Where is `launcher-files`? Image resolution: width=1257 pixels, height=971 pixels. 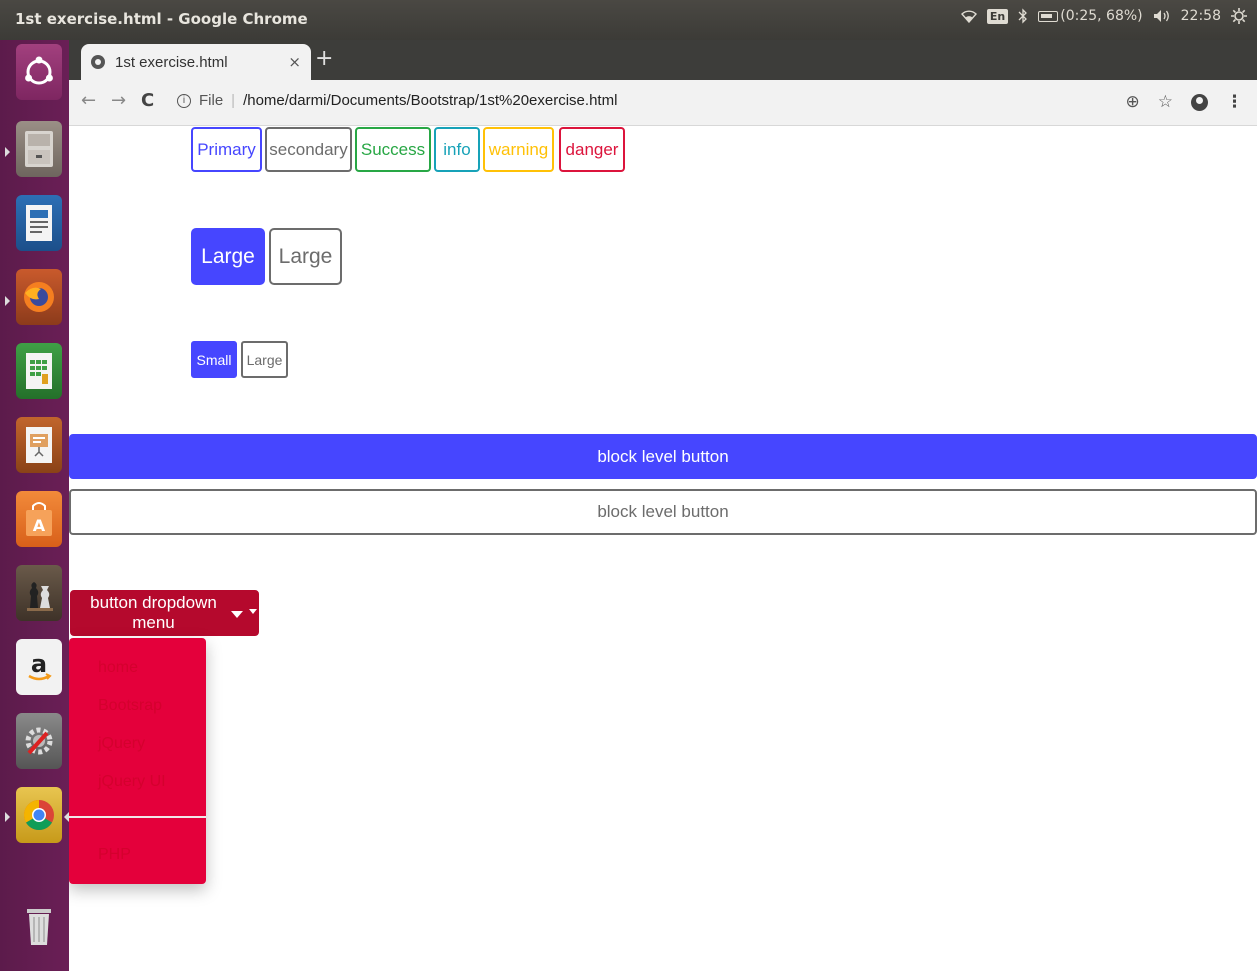 launcher-files is located at coordinates (39, 149).